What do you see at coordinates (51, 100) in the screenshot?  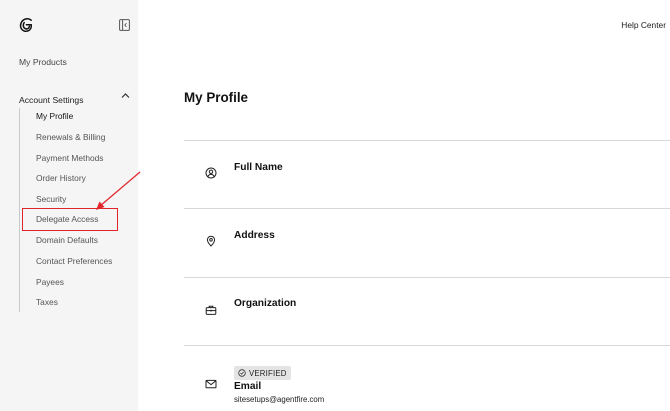 I see `account-settings-label: Account Settings` at bounding box center [51, 100].